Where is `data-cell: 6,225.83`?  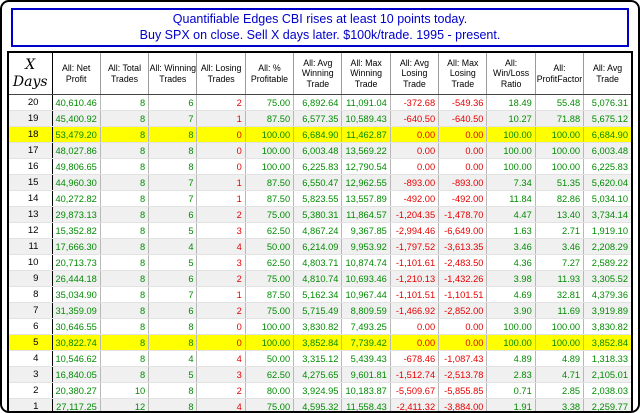
data-cell: 6,225.83 is located at coordinates (318, 166).